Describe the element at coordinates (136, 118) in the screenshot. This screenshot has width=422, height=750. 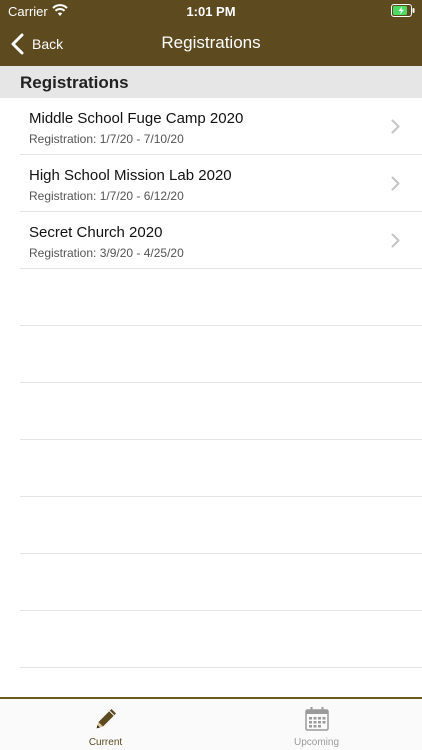
I see `registration-title: Middle School Fuge Camp 2020` at that location.